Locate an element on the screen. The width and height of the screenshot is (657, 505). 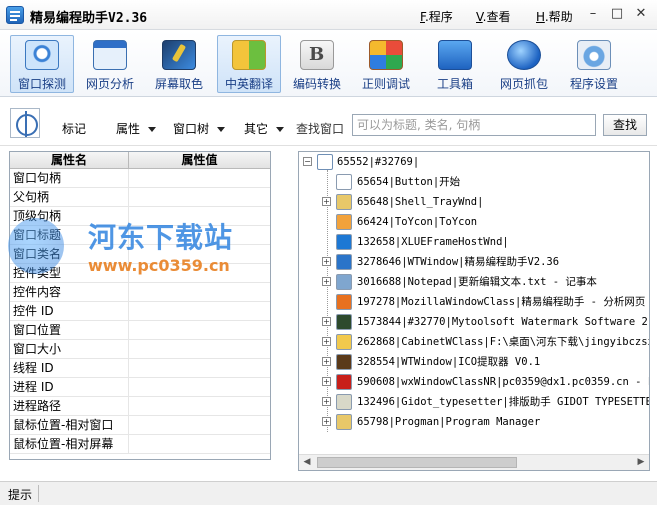
table-row: 窗口句柄 is located at coordinates (140, 178).